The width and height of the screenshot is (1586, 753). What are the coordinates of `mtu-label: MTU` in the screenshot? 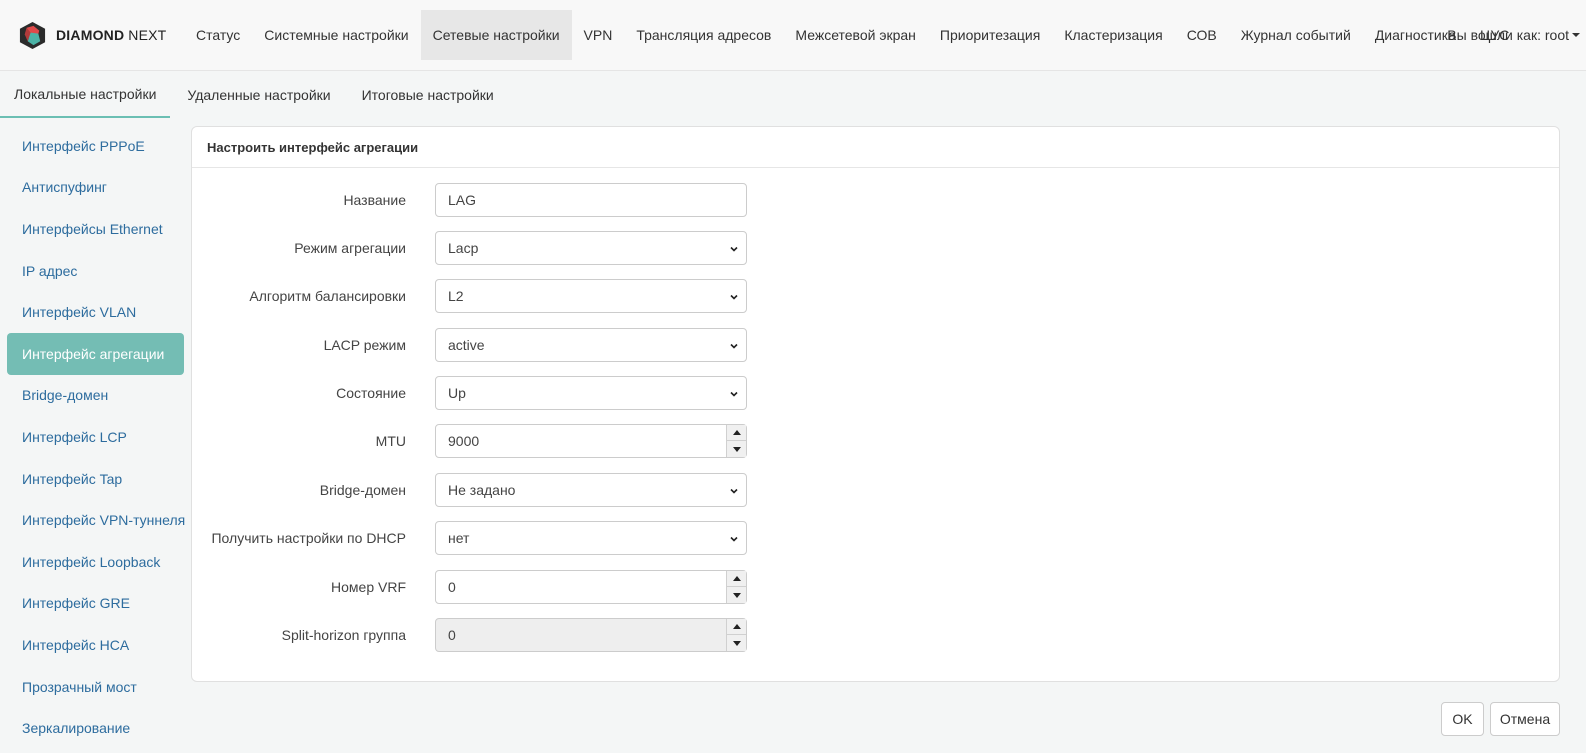 It's located at (390, 441).